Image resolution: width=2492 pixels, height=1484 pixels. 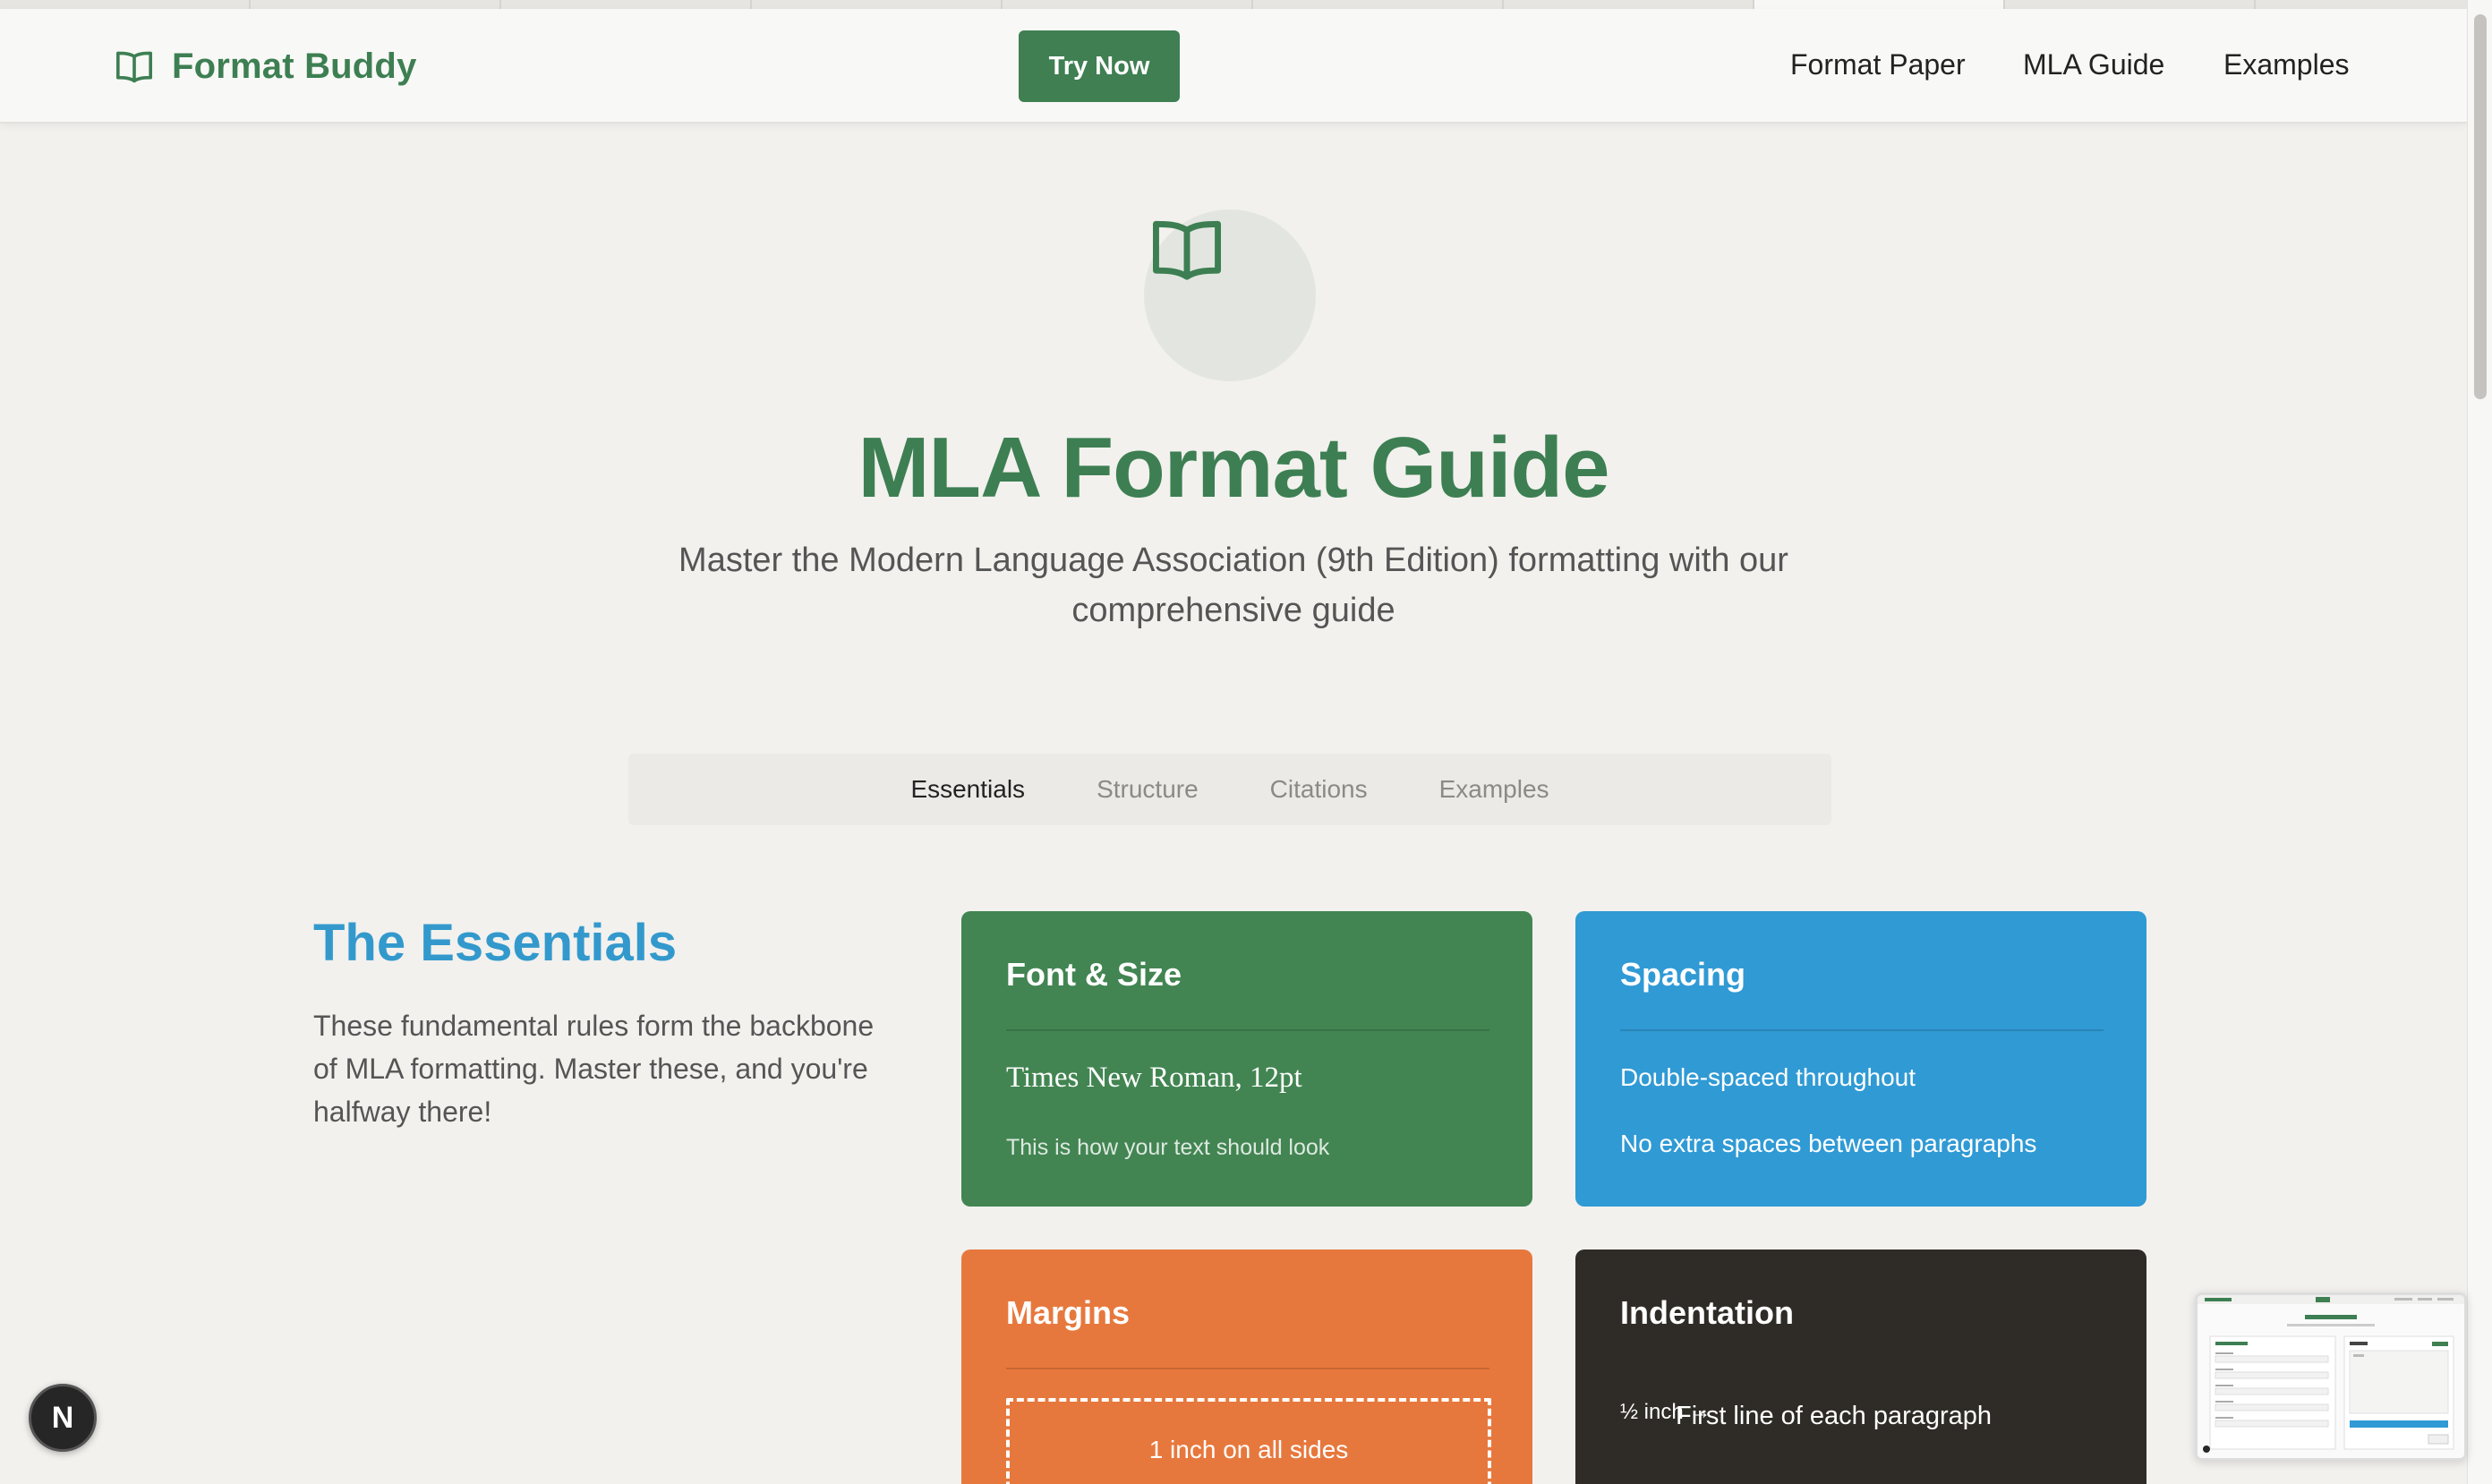 What do you see at coordinates (1154, 1078) in the screenshot?
I see `font-sample: Times New Roman, 12pt` at bounding box center [1154, 1078].